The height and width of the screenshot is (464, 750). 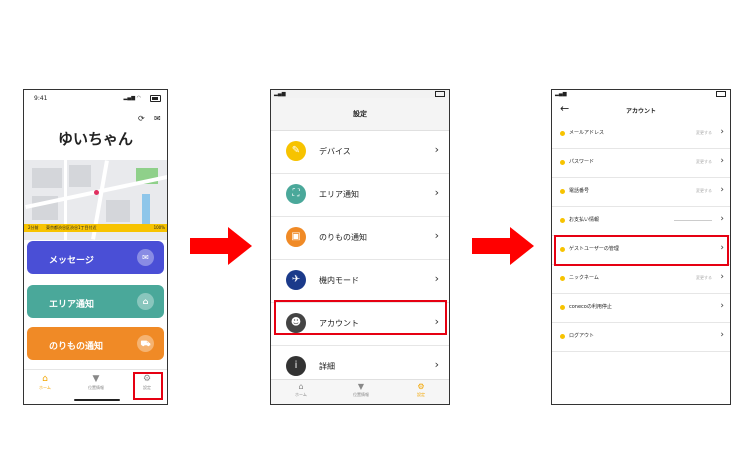 I want to click on account-item-label: お支払い情報, so click(x=584, y=220).